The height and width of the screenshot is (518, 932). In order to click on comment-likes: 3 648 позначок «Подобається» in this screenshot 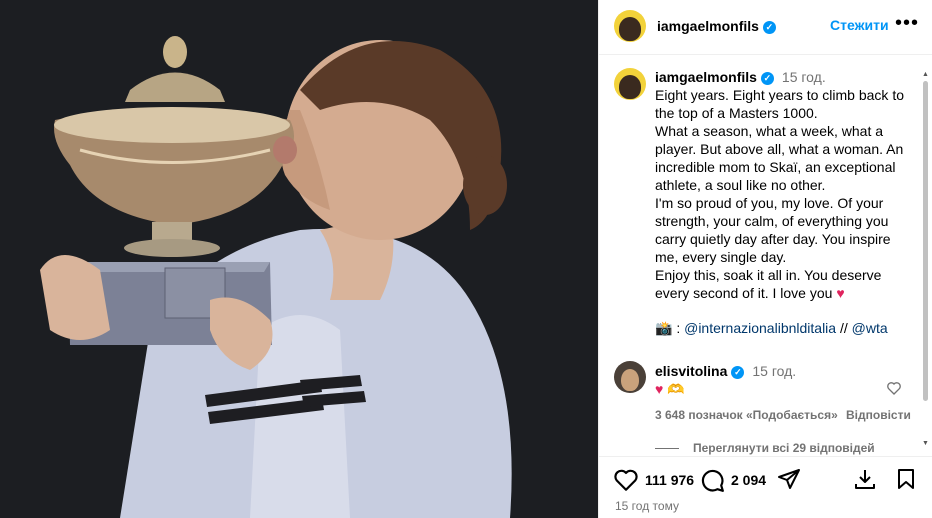, I will do `click(746, 415)`.